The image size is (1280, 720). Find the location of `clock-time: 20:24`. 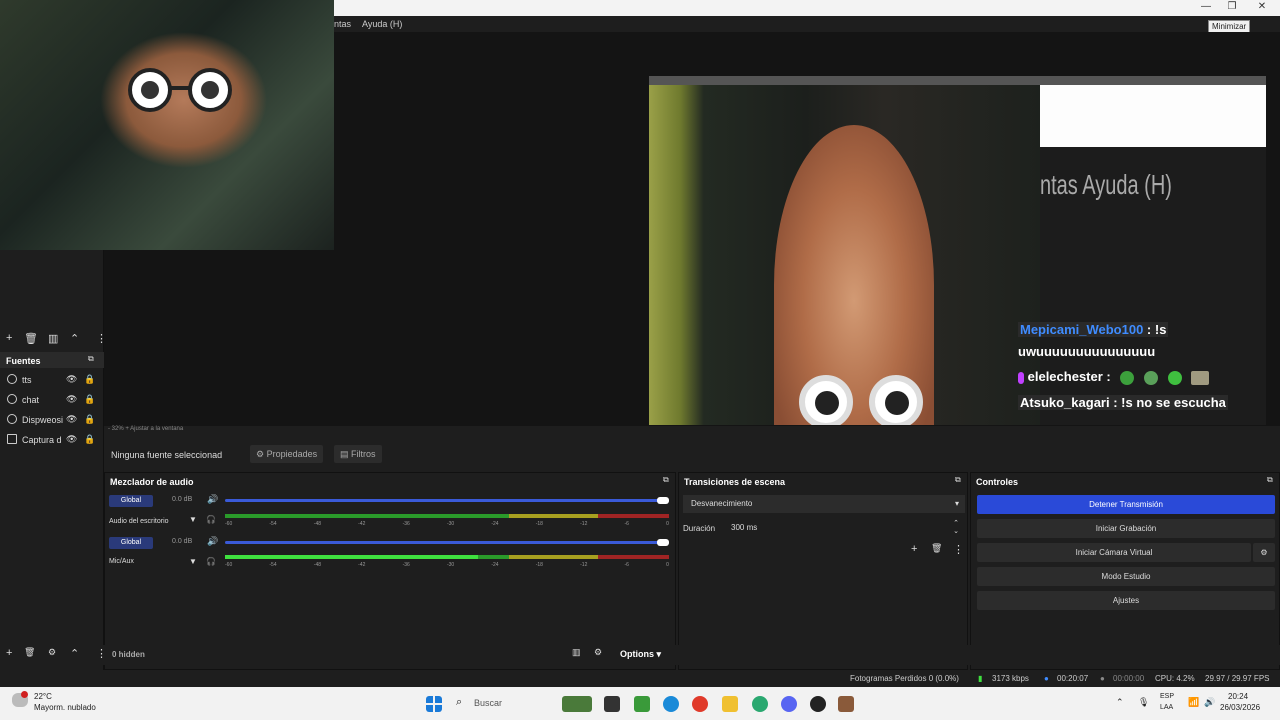

clock-time: 20:24 is located at coordinates (1238, 696).